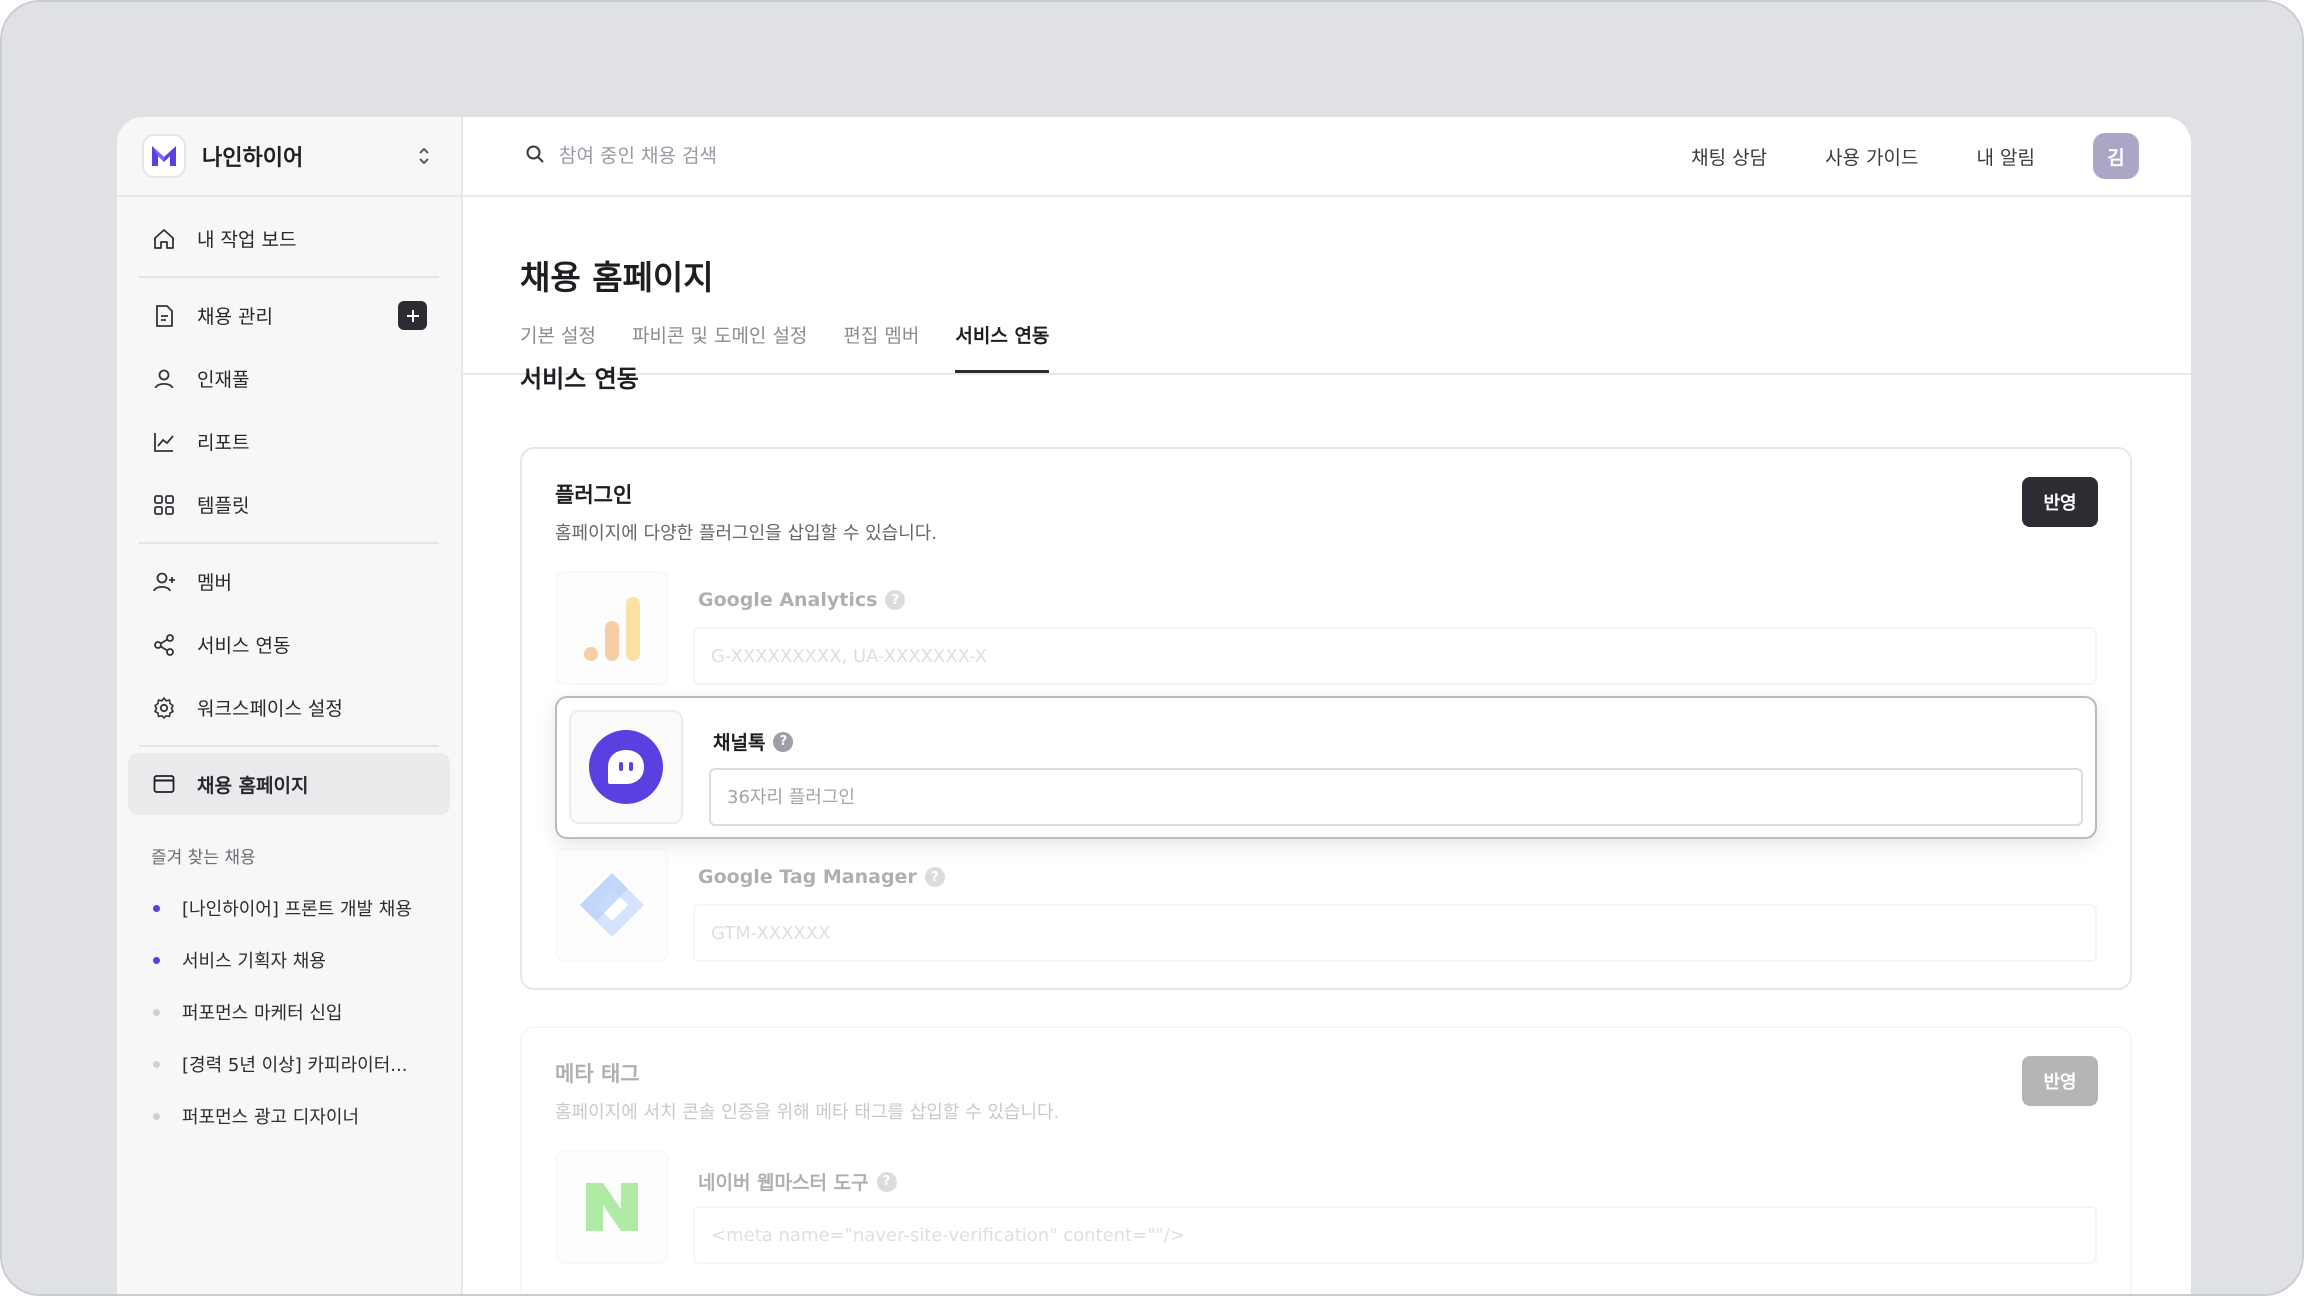 The width and height of the screenshot is (2304, 1296). Describe the element at coordinates (579, 379) in the screenshot. I see `section-title: 서비스 연동` at that location.